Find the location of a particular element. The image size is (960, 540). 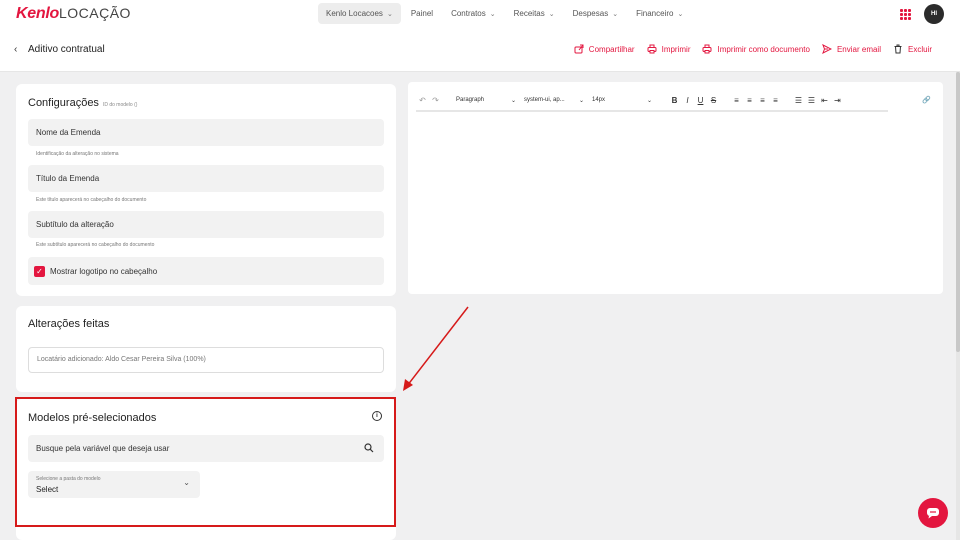

trash-icon is located at coordinates (898, 49).